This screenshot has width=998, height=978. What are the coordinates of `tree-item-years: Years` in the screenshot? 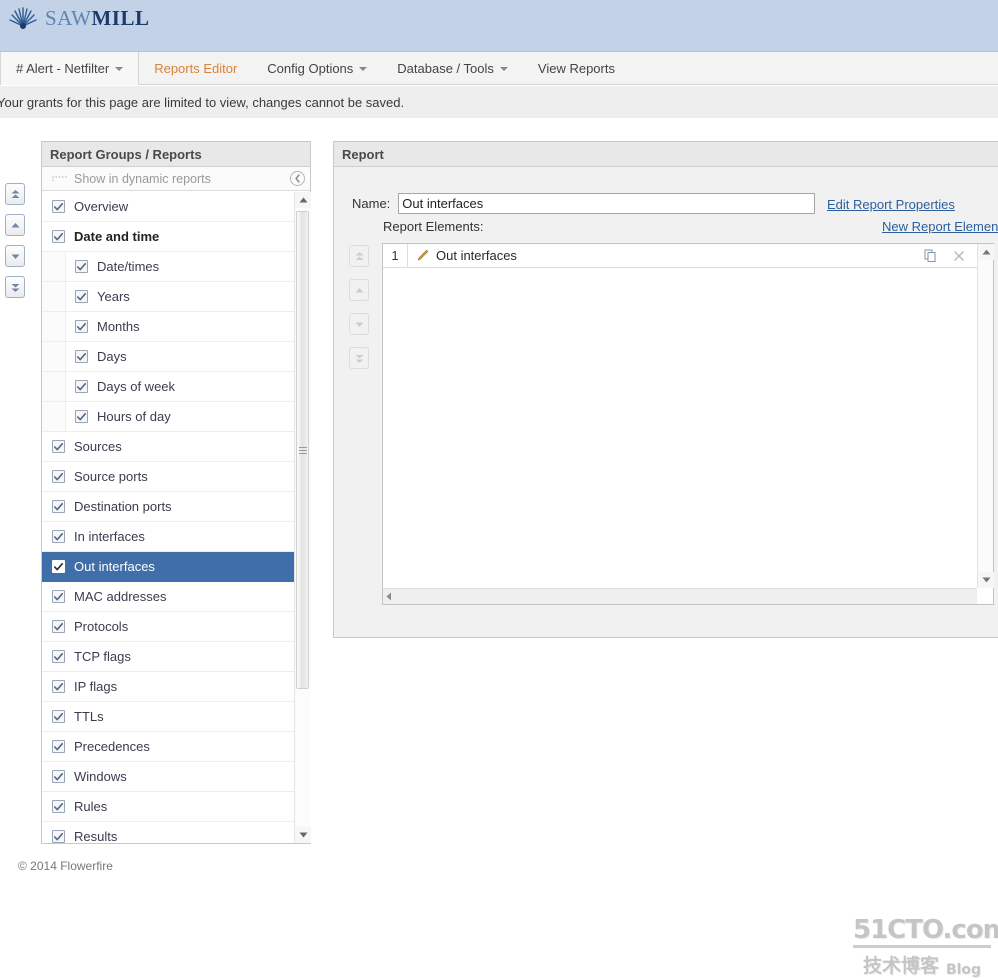 It's located at (168, 297).